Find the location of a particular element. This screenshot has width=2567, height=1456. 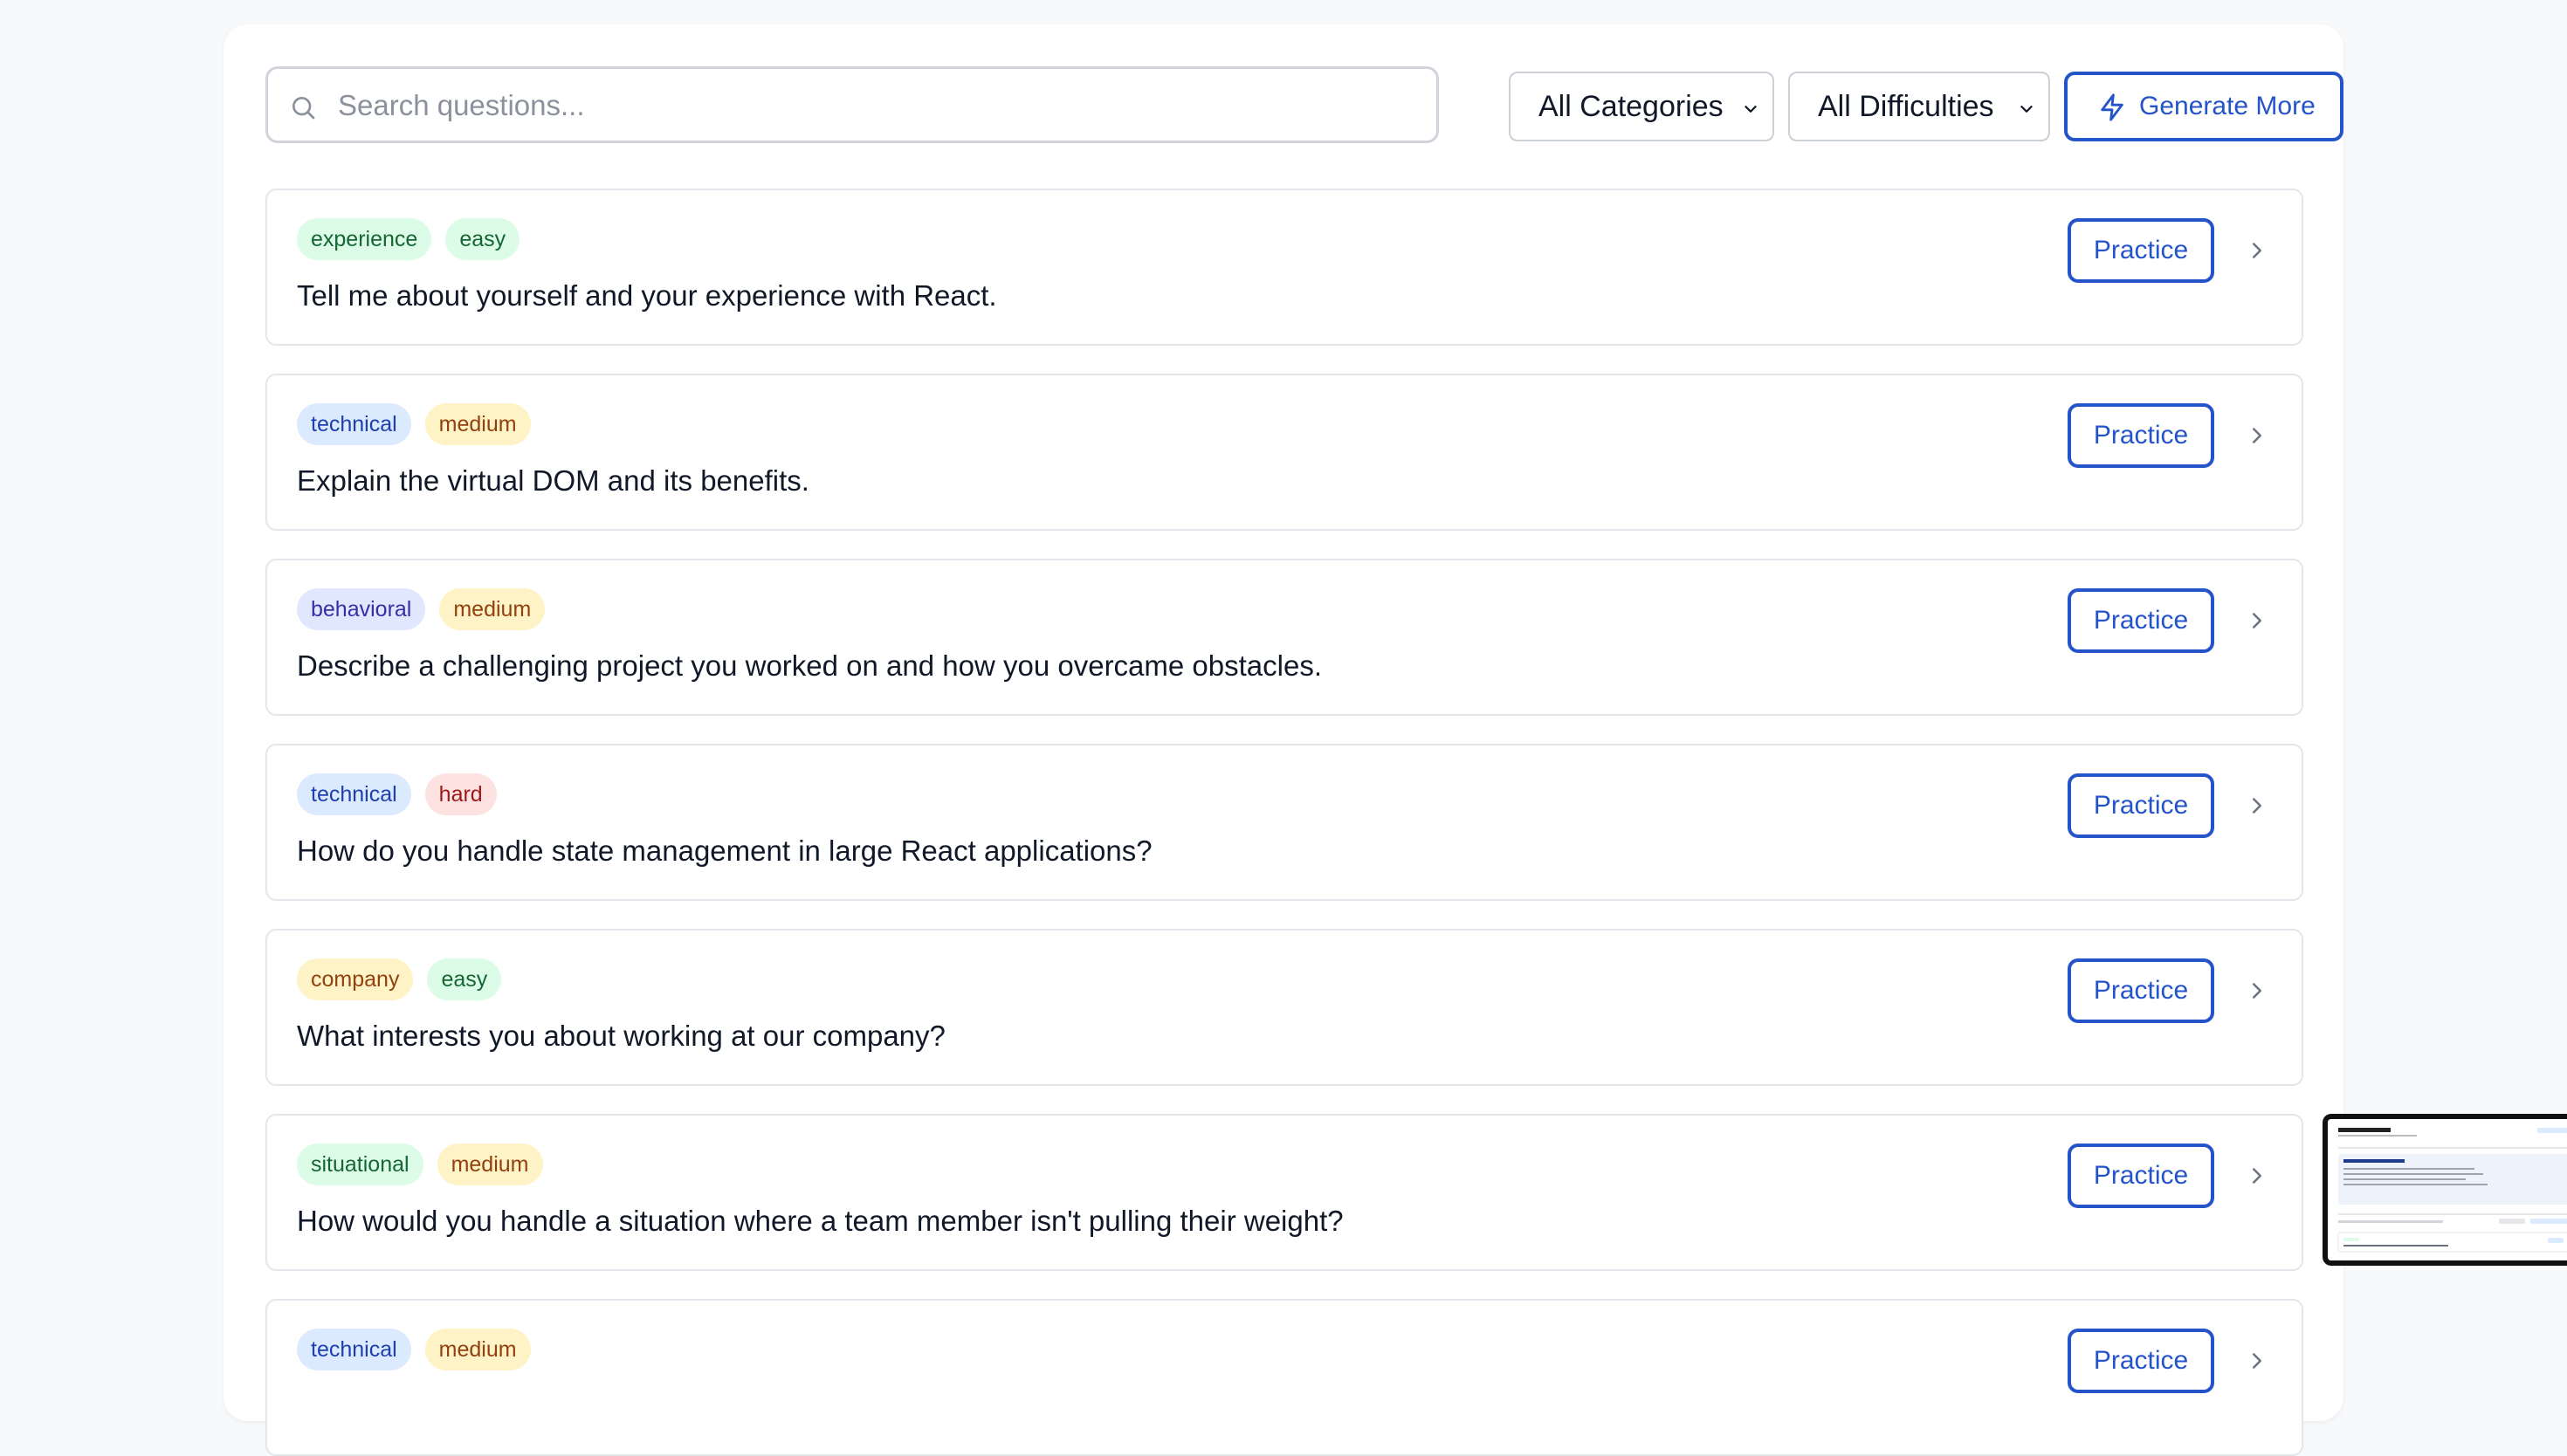

question-tags: technical hard is located at coordinates (397, 794).